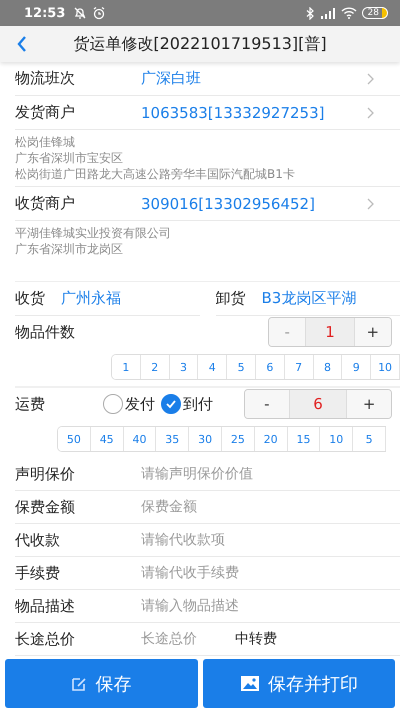  Describe the element at coordinates (99, 13) in the screenshot. I see `alarm-icon` at that location.